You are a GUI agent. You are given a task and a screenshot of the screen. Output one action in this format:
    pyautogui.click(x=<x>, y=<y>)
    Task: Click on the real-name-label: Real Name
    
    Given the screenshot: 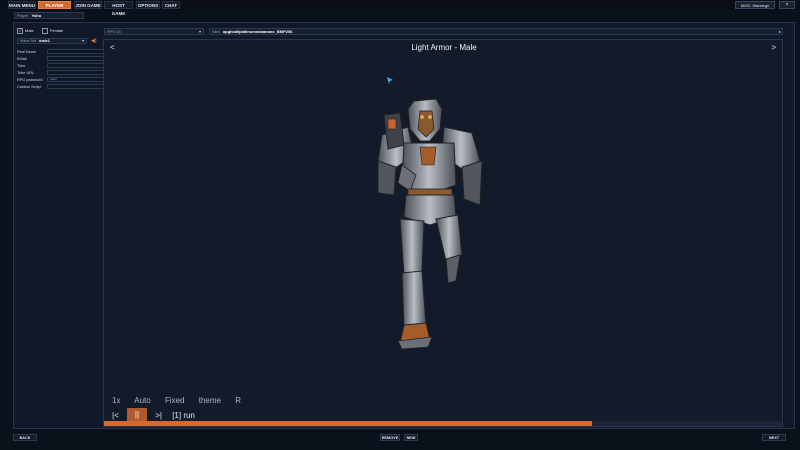 What is the action you would take?
    pyautogui.click(x=26, y=52)
    